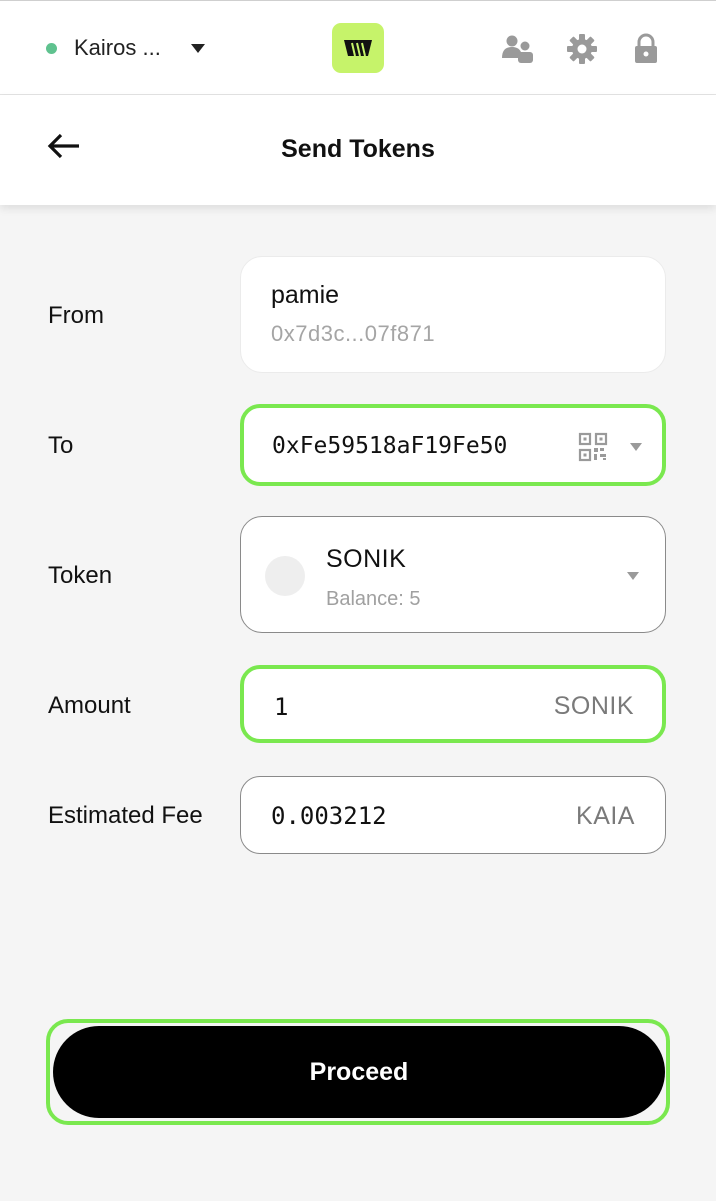 The height and width of the screenshot is (1201, 716). Describe the element at coordinates (285, 576) in the screenshot. I see `token-avatar` at that location.